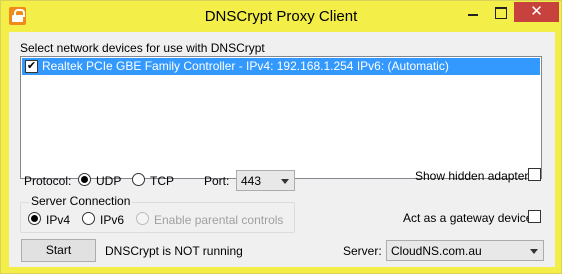  Describe the element at coordinates (534, 216) in the screenshot. I see `gateway-checkbox` at that location.